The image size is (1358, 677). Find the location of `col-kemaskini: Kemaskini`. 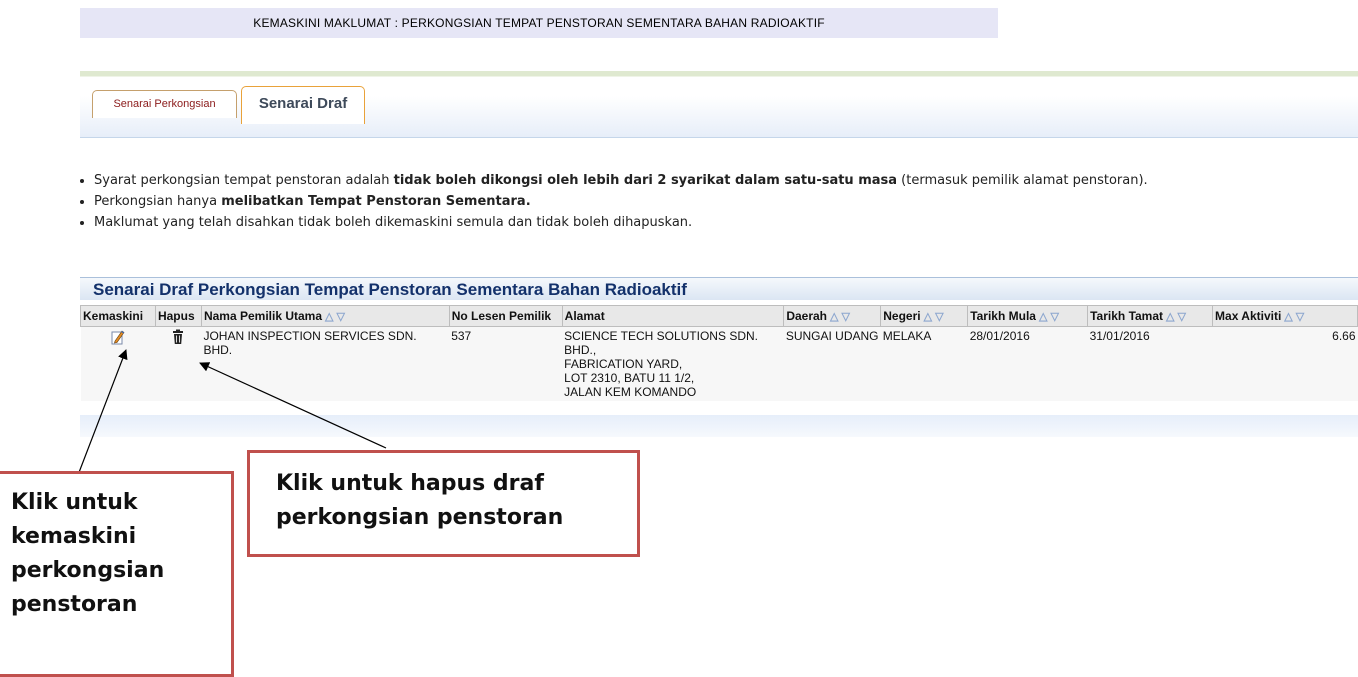

col-kemaskini: Kemaskini is located at coordinates (118, 316).